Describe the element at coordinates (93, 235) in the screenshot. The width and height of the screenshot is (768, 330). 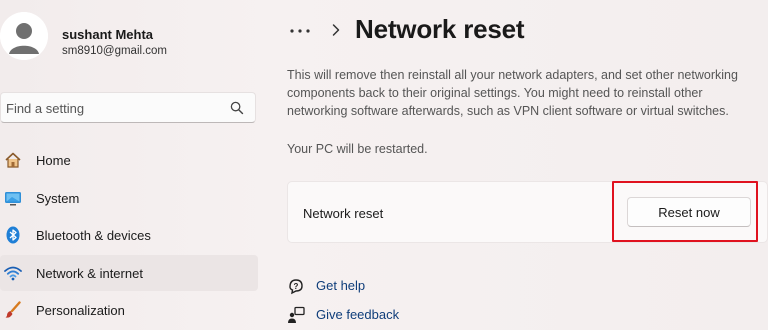
I see `sidebar-item-label: Bluetooth & devices` at that location.